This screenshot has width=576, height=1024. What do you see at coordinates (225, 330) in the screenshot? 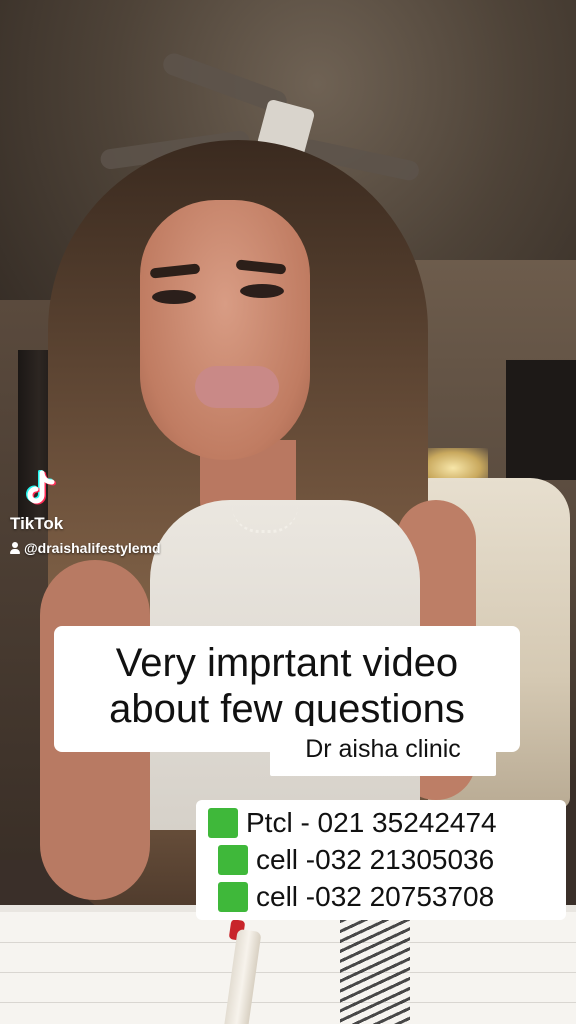
I see `face` at bounding box center [225, 330].